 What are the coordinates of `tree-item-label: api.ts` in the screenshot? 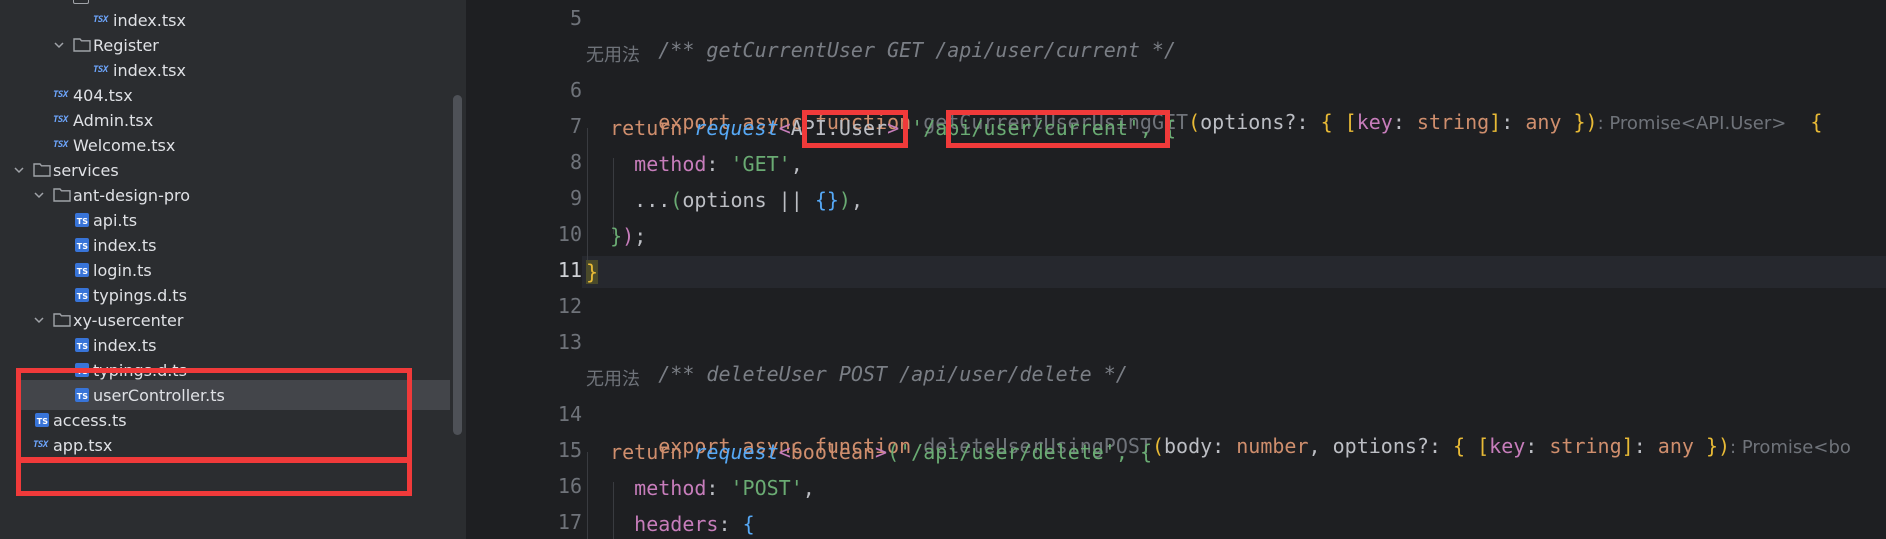 It's located at (115, 220).